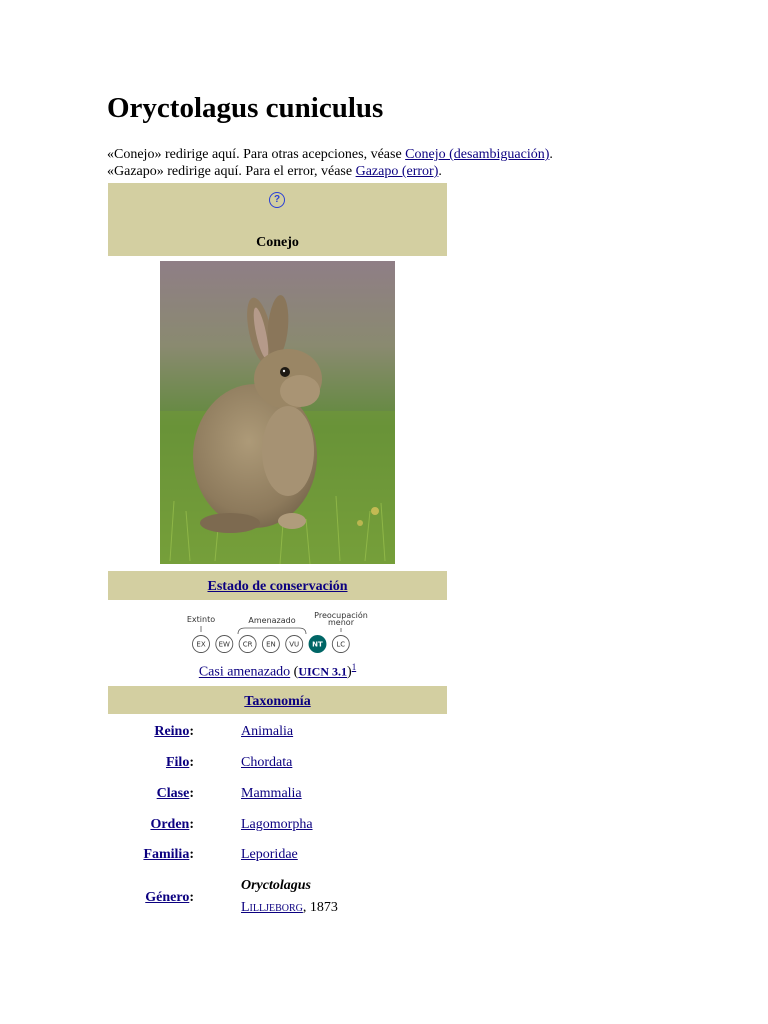 The height and width of the screenshot is (1024, 768). What do you see at coordinates (322, 672) in the screenshot?
I see `iucn-link: UICN 3.1` at bounding box center [322, 672].